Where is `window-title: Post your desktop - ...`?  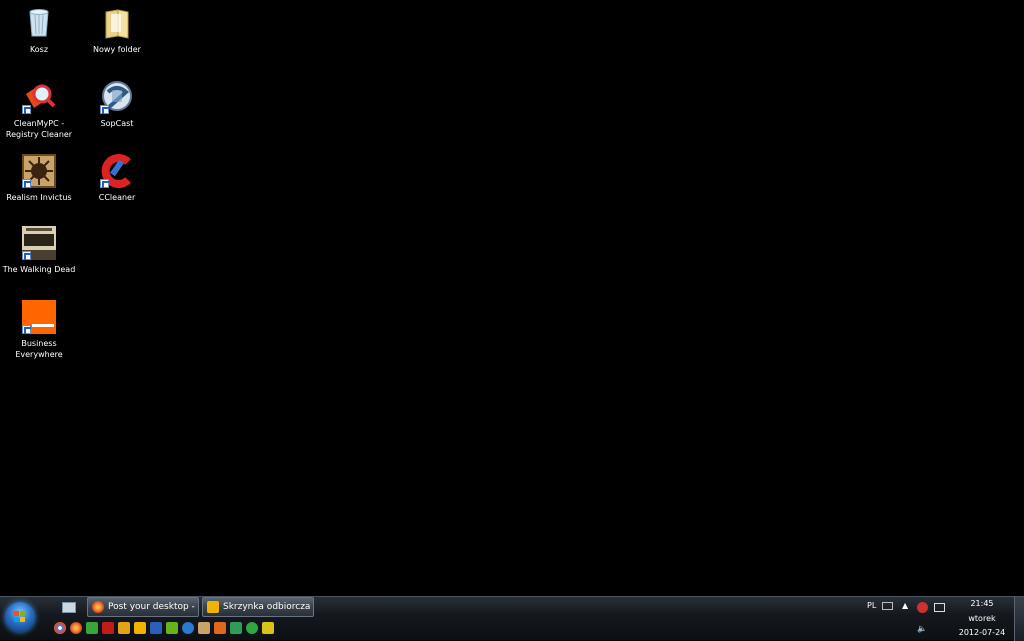 window-title: Post your desktop - ... is located at coordinates (153, 607).